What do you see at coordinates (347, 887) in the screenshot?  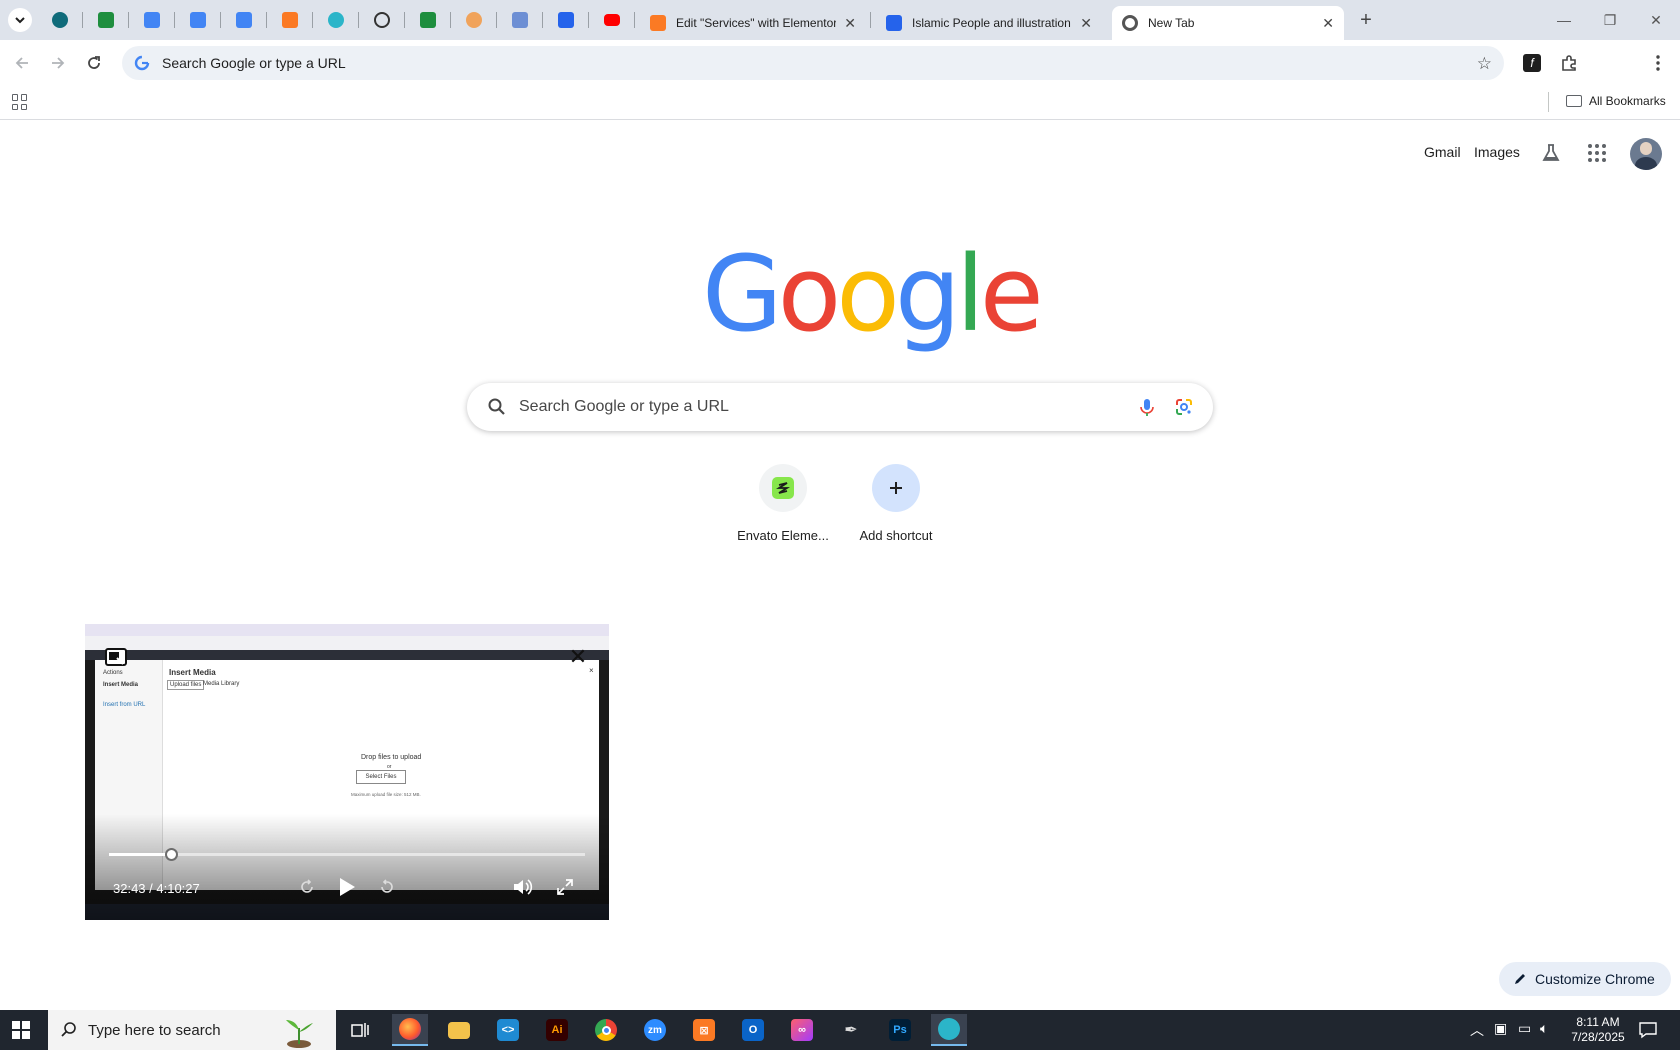 I see `play-button` at bounding box center [347, 887].